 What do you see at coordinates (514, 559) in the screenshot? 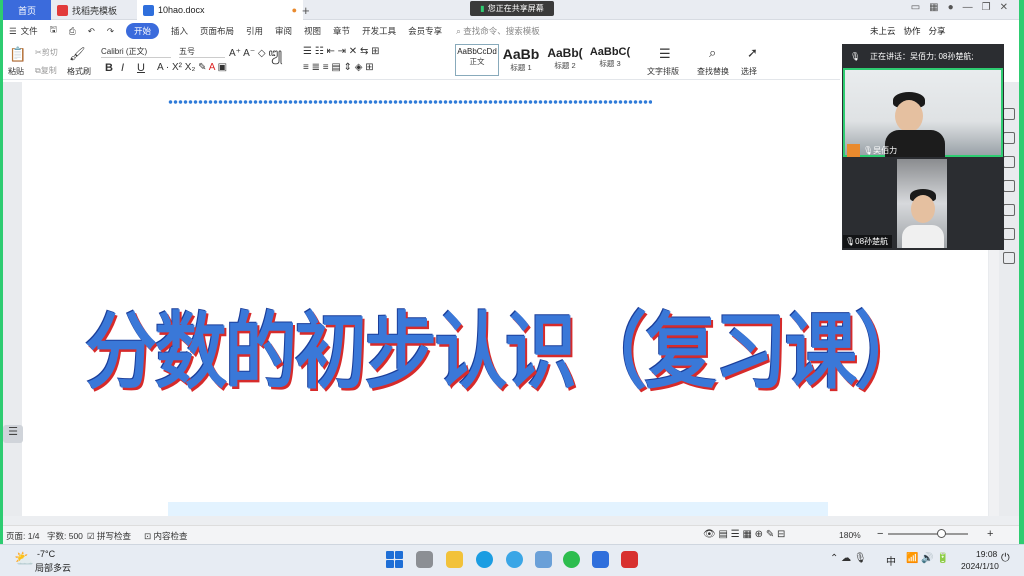
I see `browser-icon` at bounding box center [514, 559].